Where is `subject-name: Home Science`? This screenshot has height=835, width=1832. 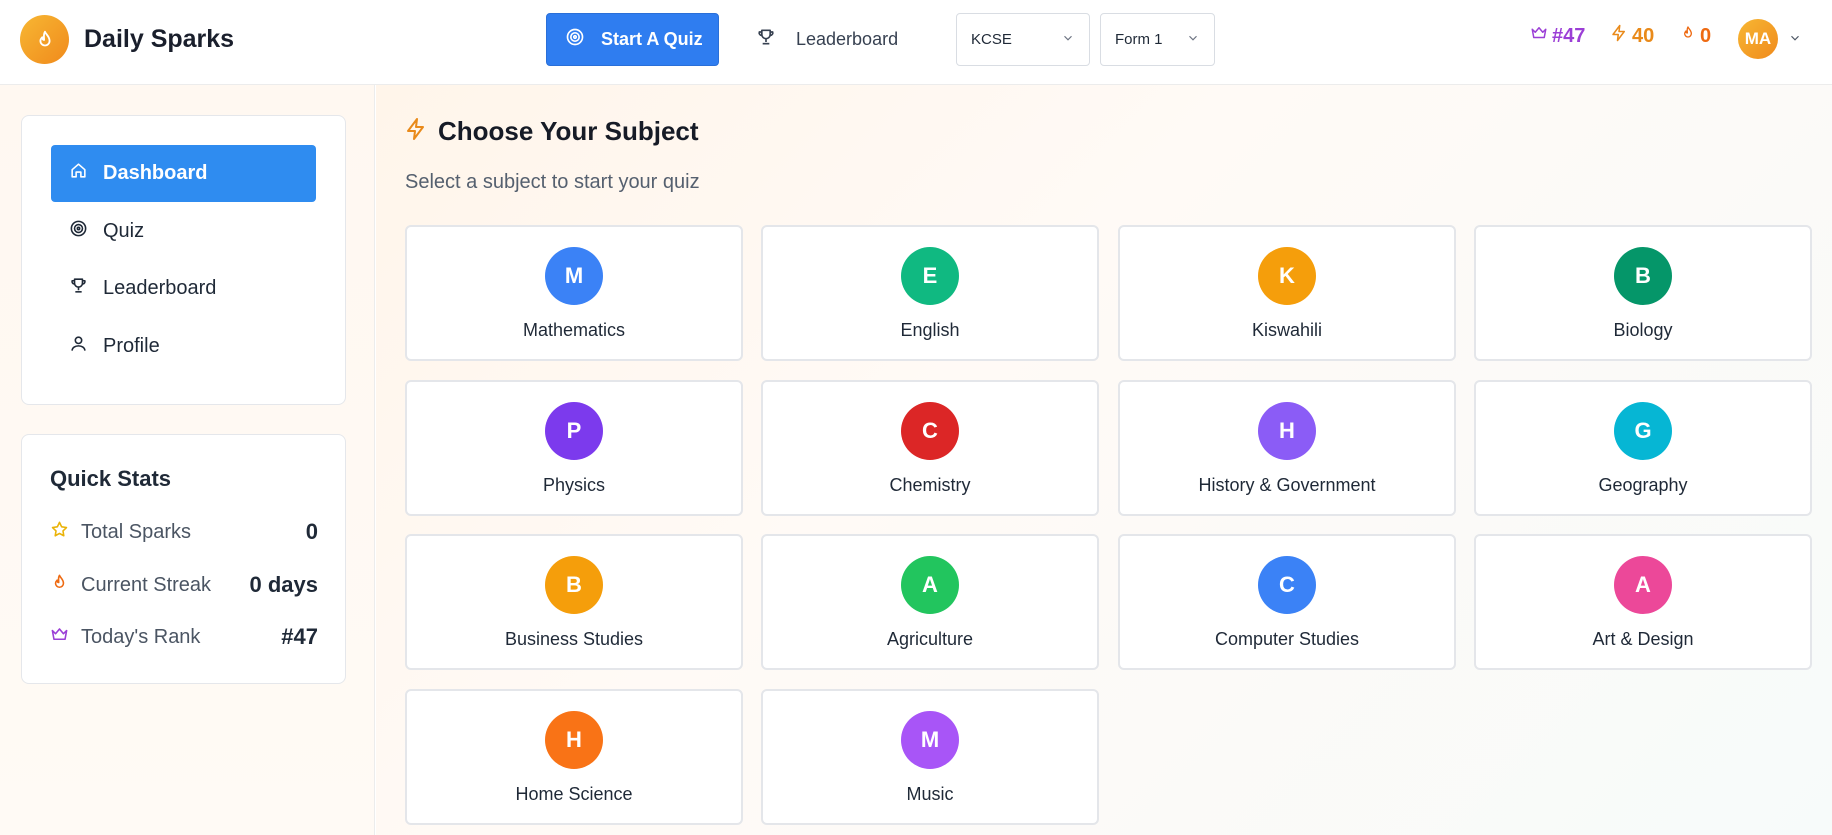
subject-name: Home Science is located at coordinates (574, 794).